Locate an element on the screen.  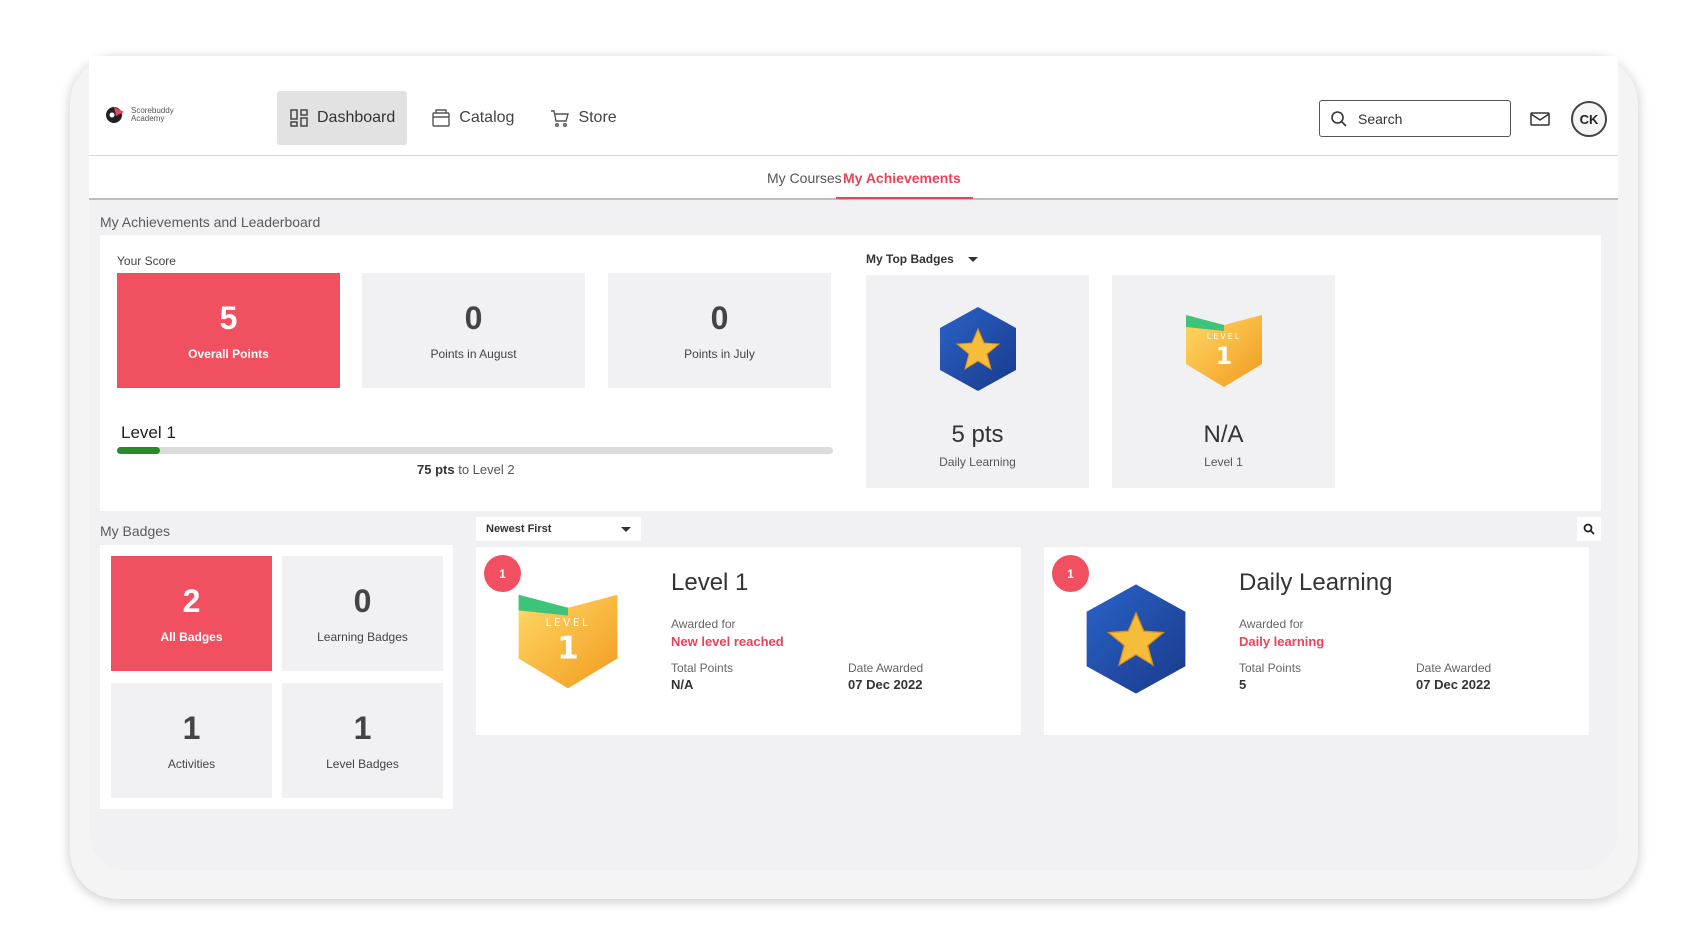
top-badge-label: Level 1 is located at coordinates (1223, 462).